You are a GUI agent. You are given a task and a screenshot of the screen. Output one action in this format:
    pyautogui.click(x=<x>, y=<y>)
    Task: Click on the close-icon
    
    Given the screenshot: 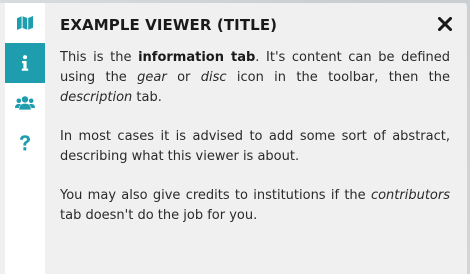 What is the action you would take?
    pyautogui.click(x=445, y=24)
    